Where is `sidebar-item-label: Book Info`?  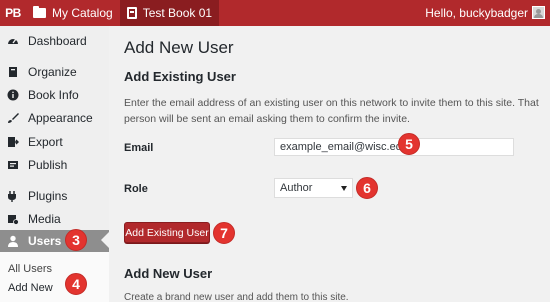
sidebar-item-label: Book Info is located at coordinates (53, 95).